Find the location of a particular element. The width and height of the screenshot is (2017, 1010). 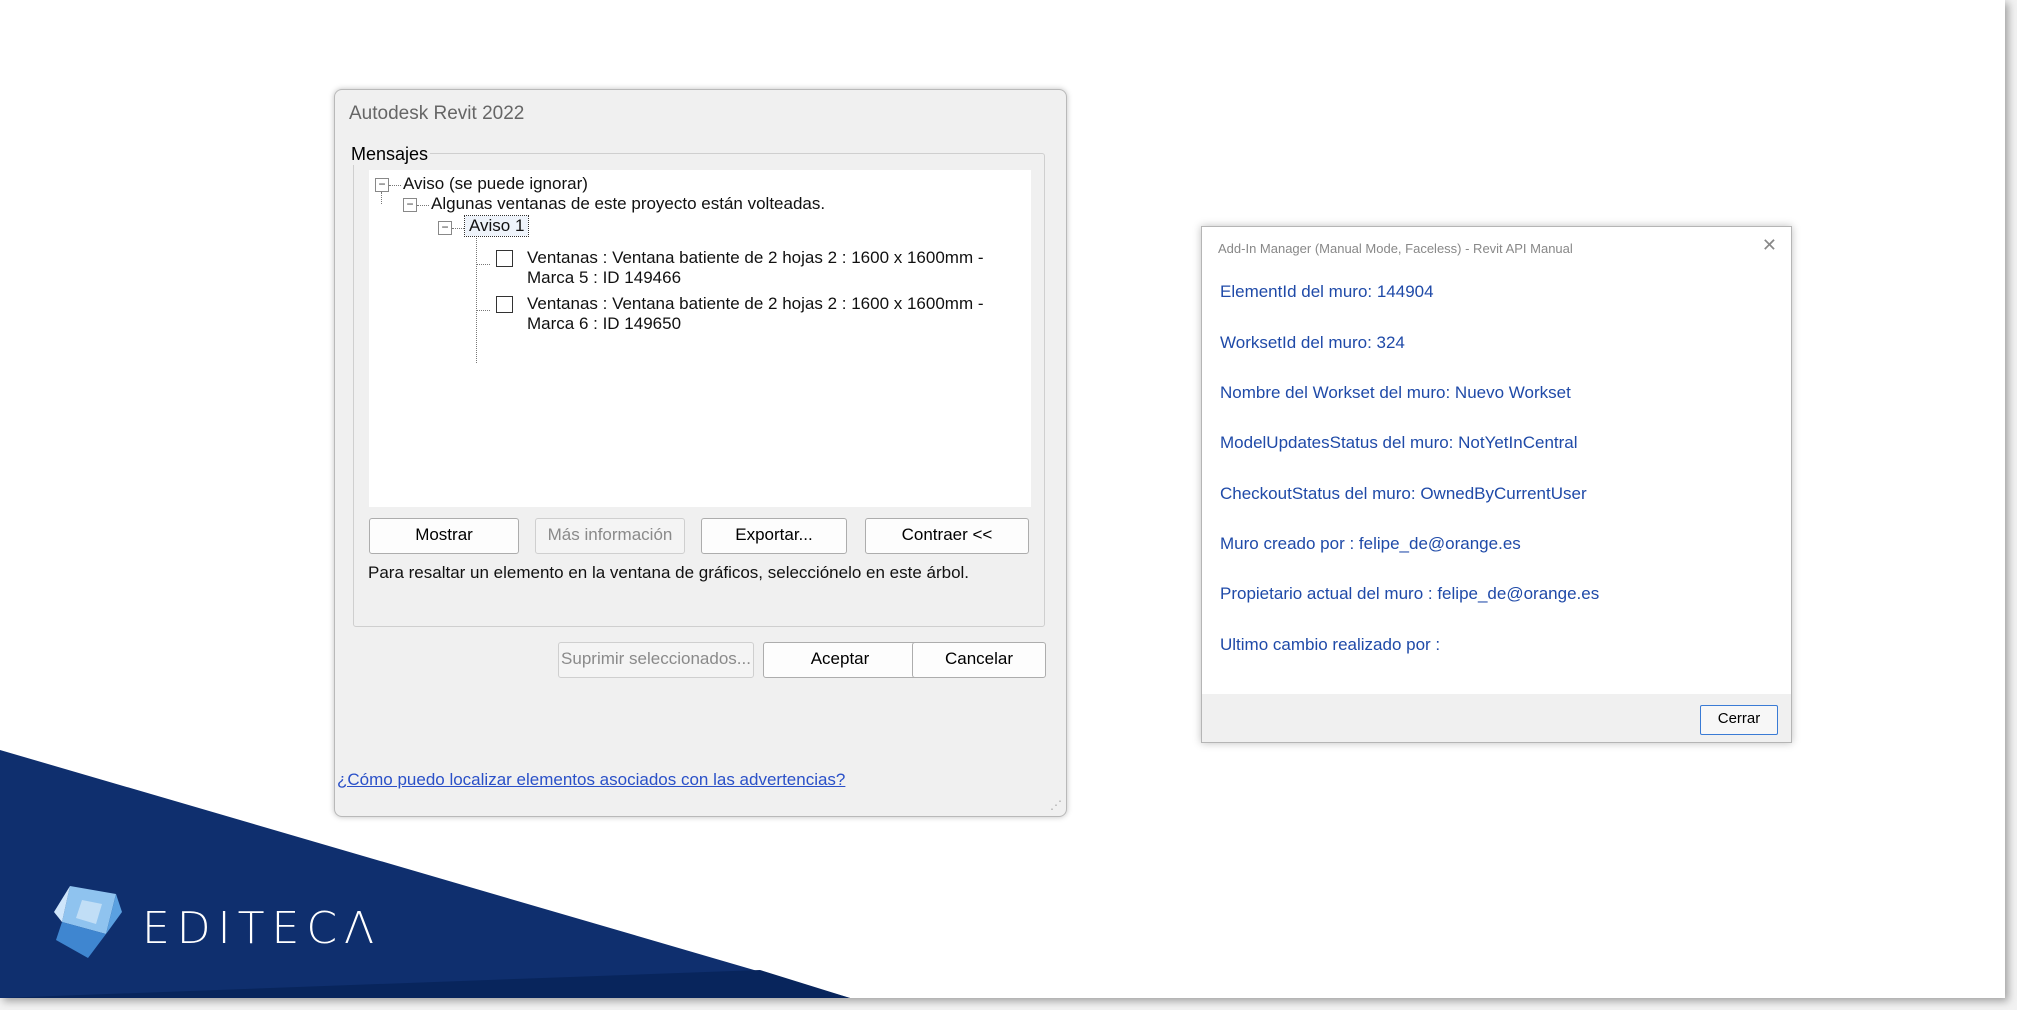

collapse-button: Contraer << is located at coordinates (947, 536).